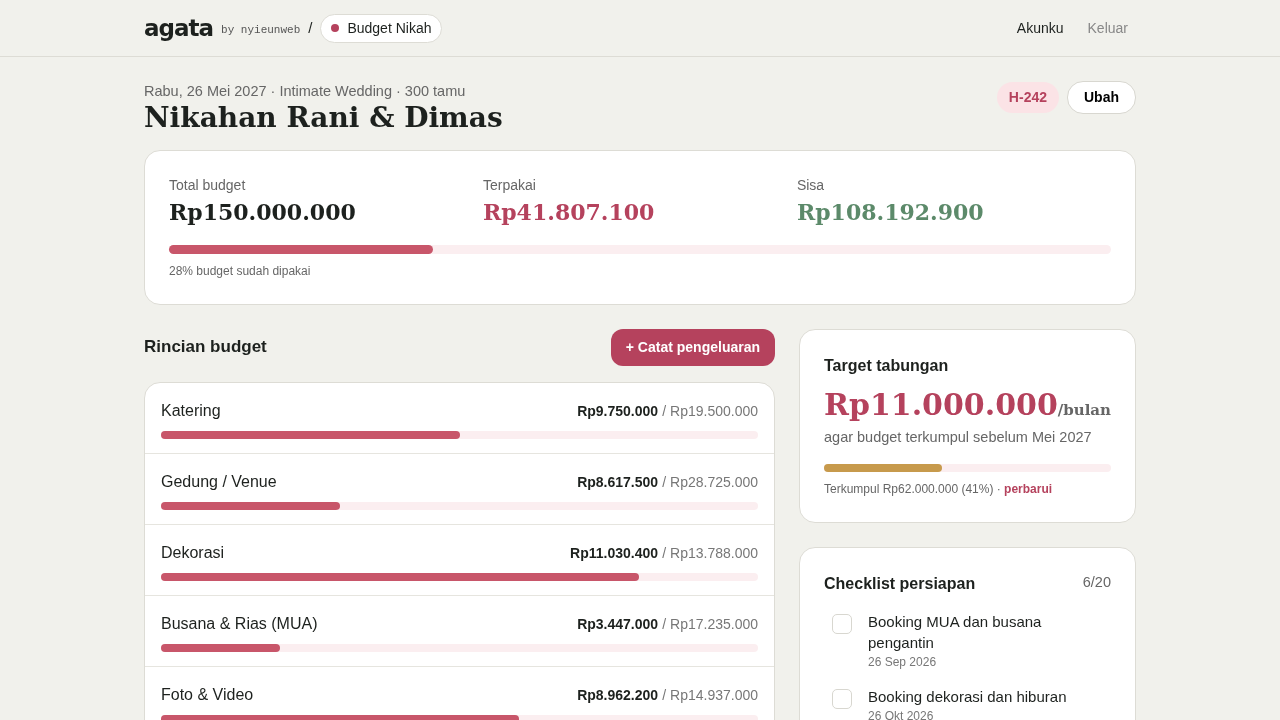 The width and height of the screenshot is (1280, 720). I want to click on task-label: Booking MUA dan busana pengantin, so click(955, 632).